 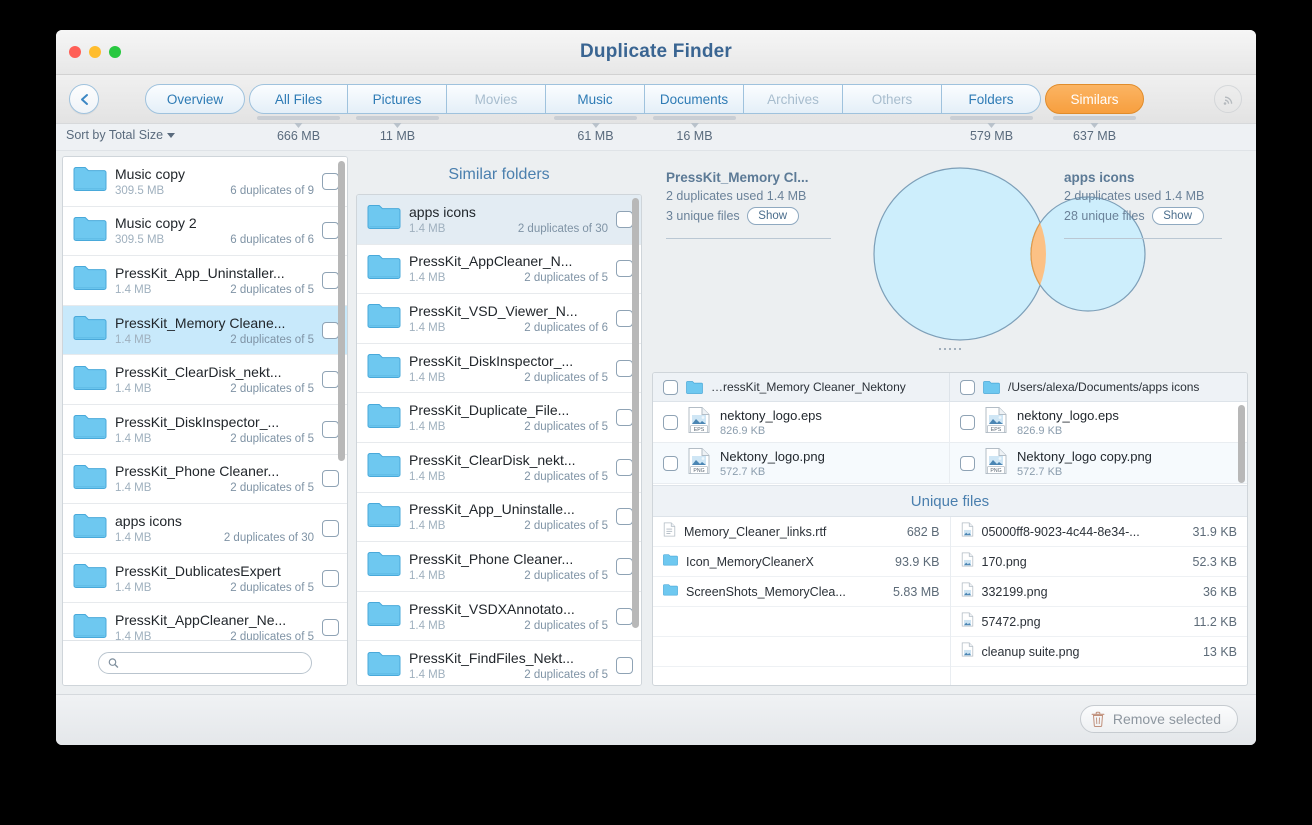 I want to click on list-item: Icon_MemoryCleanerX 93.9 KB, so click(x=801, y=562).